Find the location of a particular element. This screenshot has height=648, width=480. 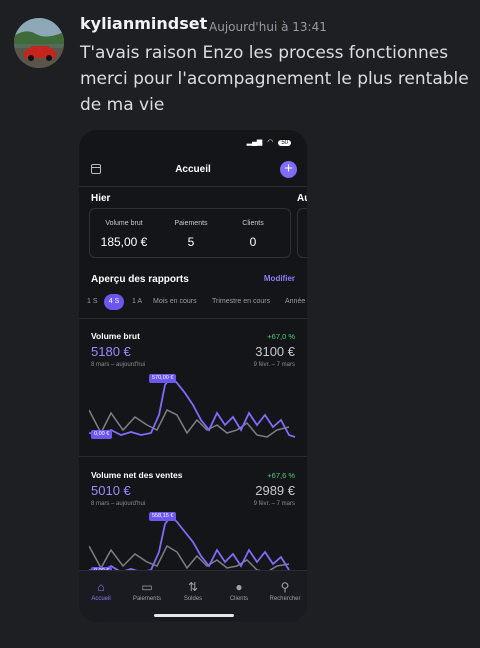

nav-label: Rechercher is located at coordinates (285, 599).